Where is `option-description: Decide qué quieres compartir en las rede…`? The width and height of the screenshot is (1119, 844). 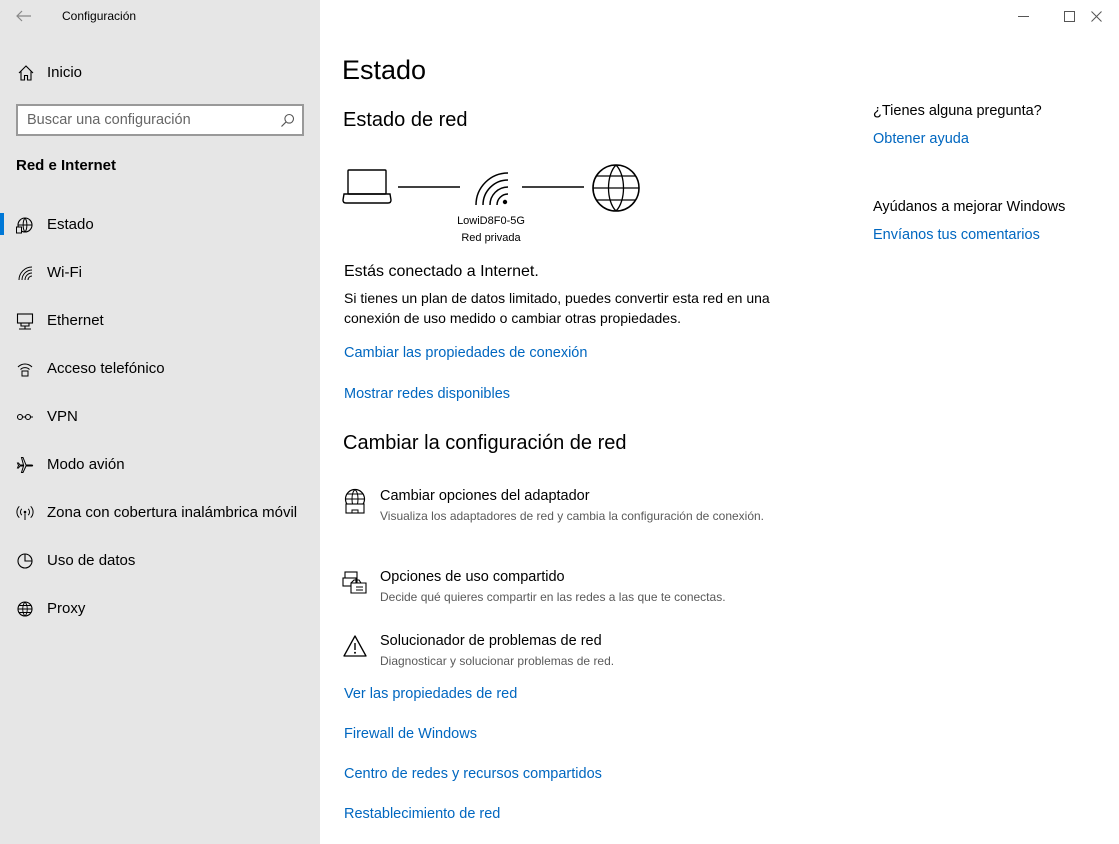
option-description: Decide qué quieres compartir en las rede… is located at coordinates (553, 597).